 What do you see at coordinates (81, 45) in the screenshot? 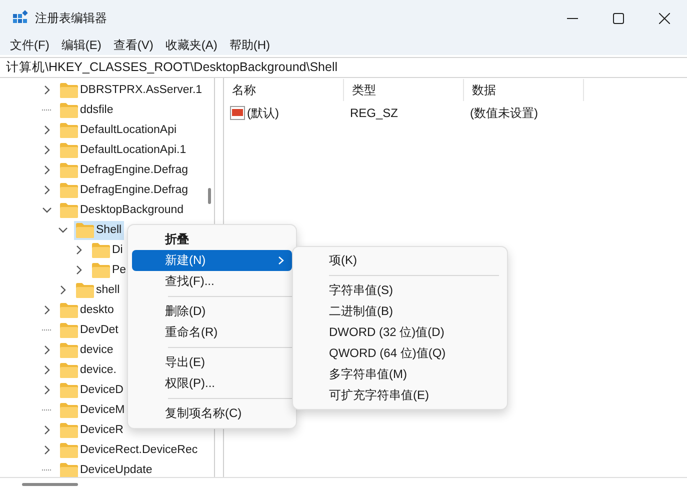
I see `menu-item: 编辑(E)` at bounding box center [81, 45].